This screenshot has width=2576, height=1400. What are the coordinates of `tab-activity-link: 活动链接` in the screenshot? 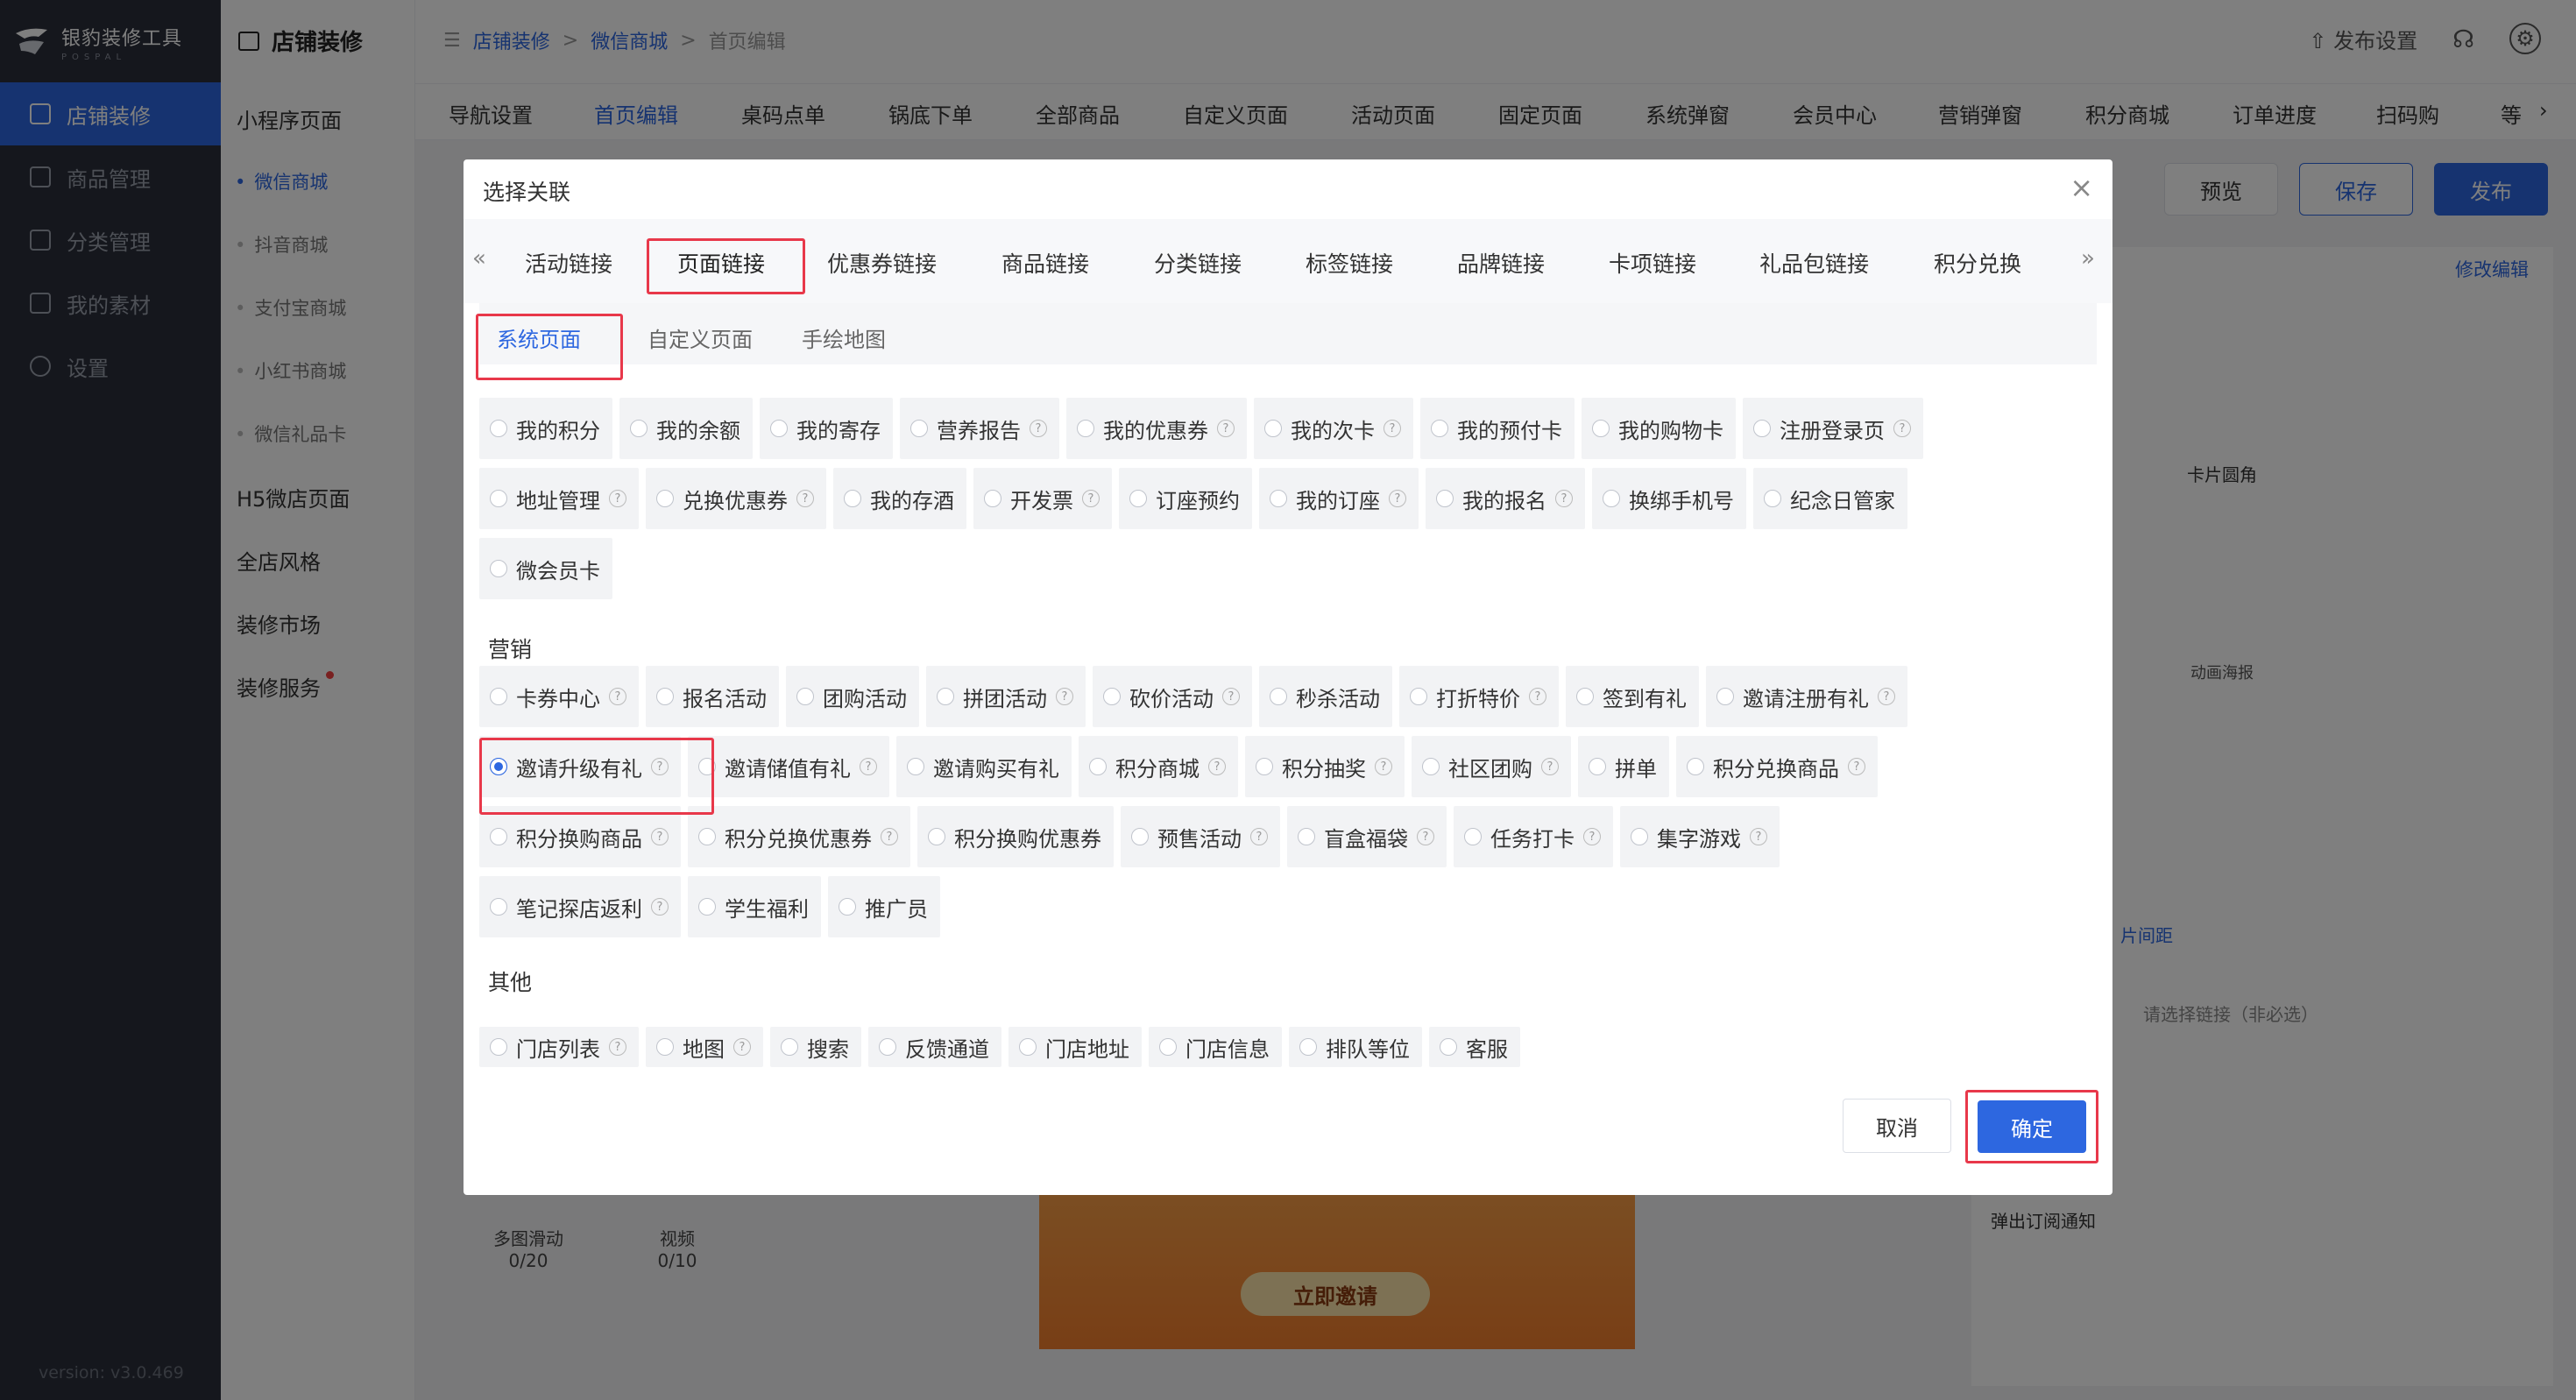 It's located at (568, 263).